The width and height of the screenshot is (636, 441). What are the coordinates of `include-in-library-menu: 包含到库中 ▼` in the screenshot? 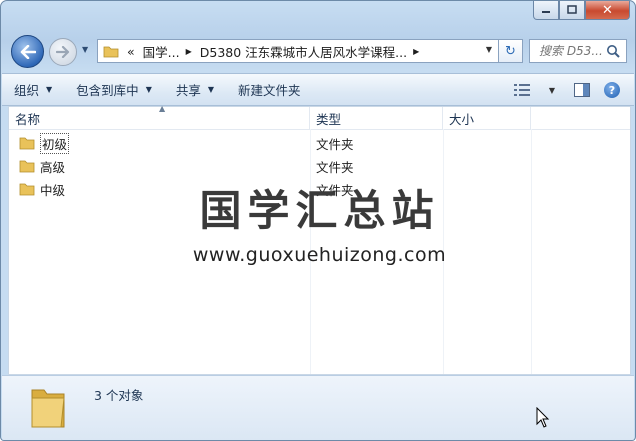 It's located at (114, 90).